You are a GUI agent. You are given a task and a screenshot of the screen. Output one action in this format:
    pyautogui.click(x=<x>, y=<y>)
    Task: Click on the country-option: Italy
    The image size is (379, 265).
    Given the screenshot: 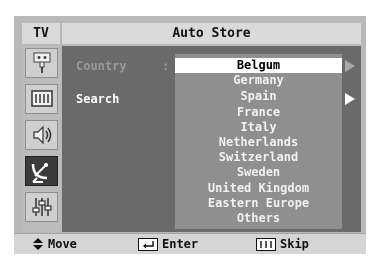 What is the action you would take?
    pyautogui.click(x=258, y=127)
    